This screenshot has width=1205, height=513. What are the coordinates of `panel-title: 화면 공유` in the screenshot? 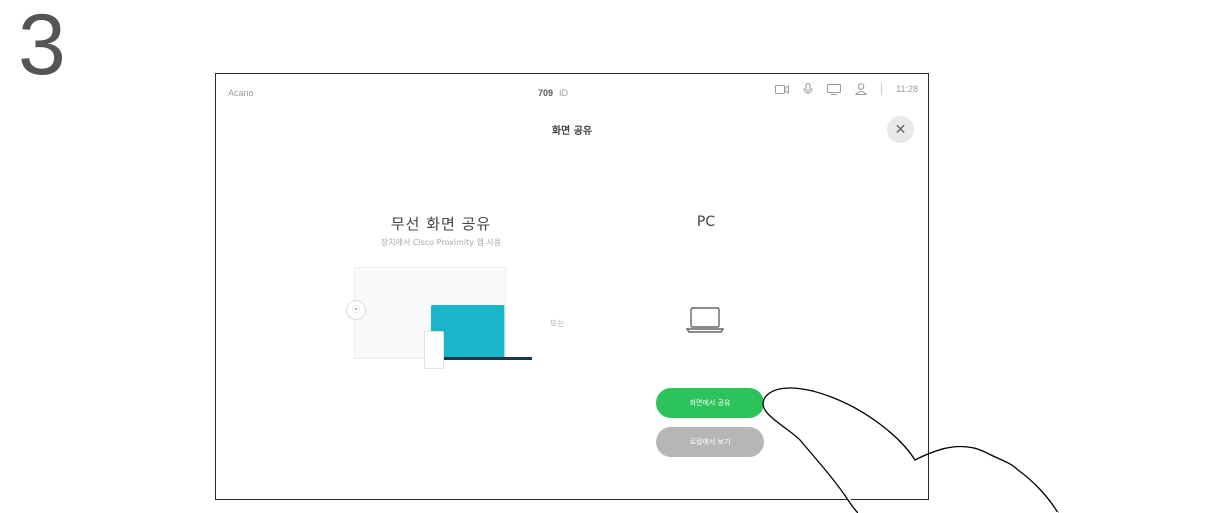 It's located at (572, 131).